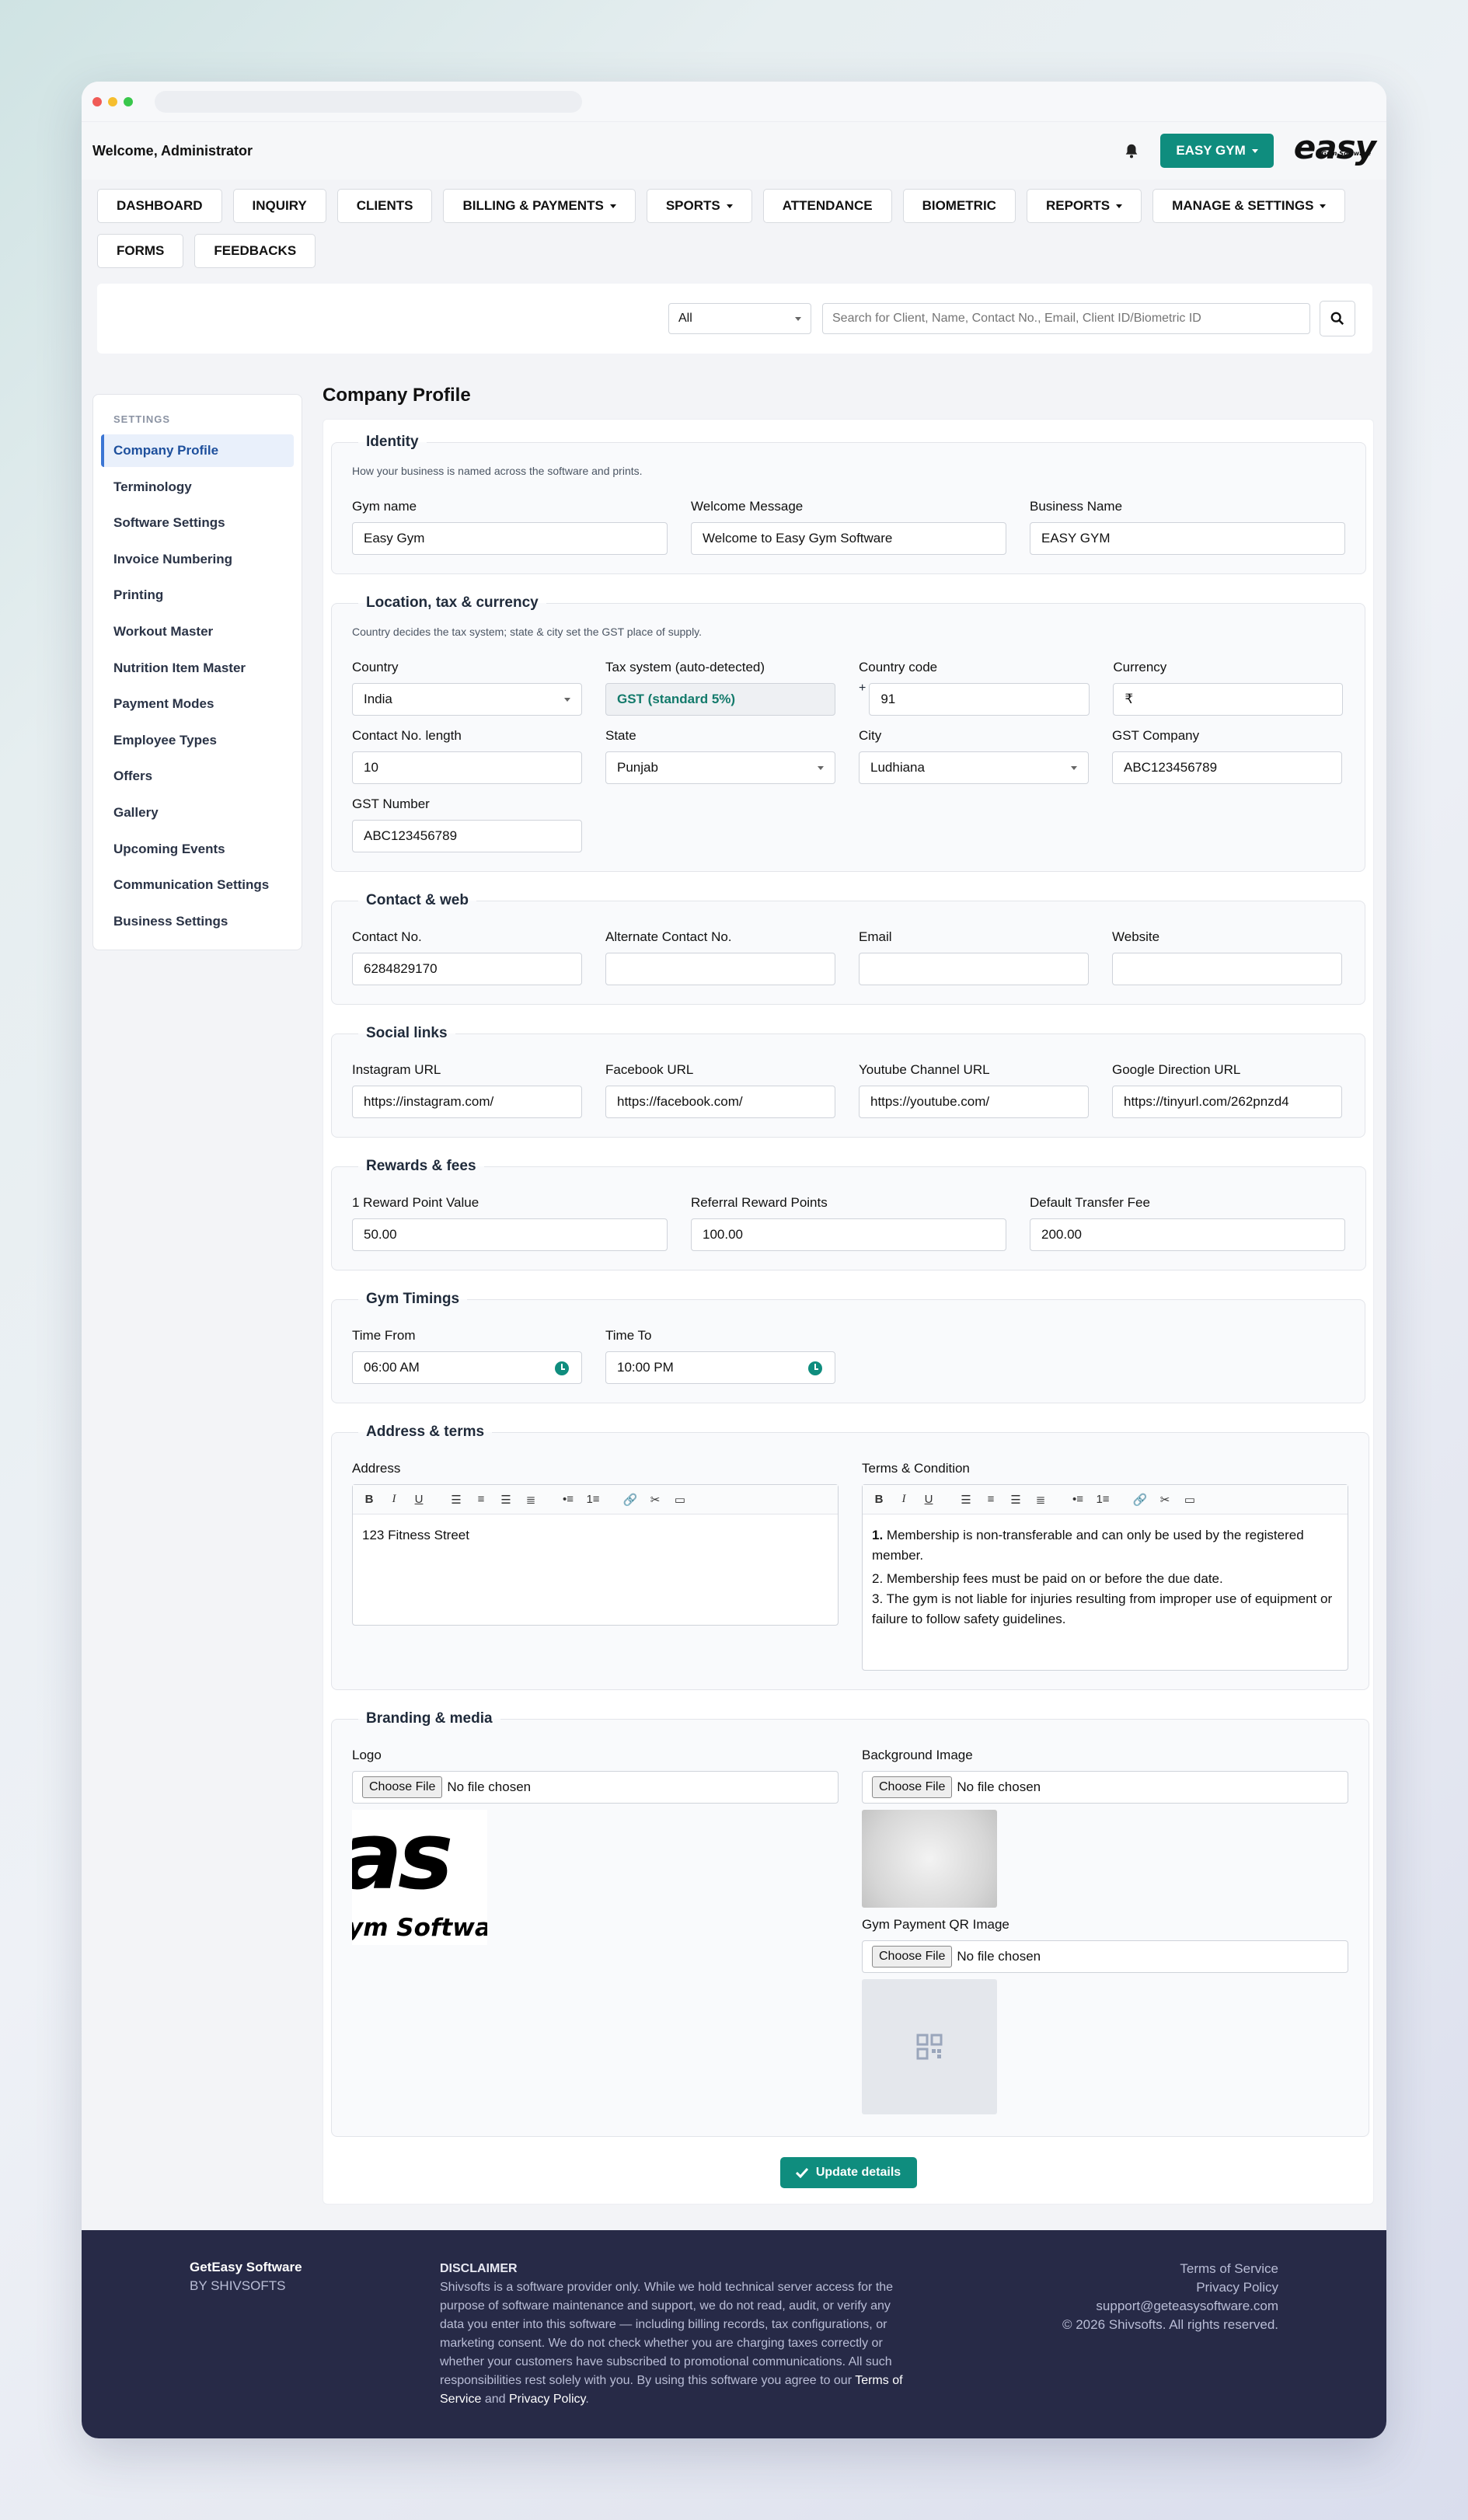  I want to click on nav-inquiry-button: INQUIRY, so click(279, 206).